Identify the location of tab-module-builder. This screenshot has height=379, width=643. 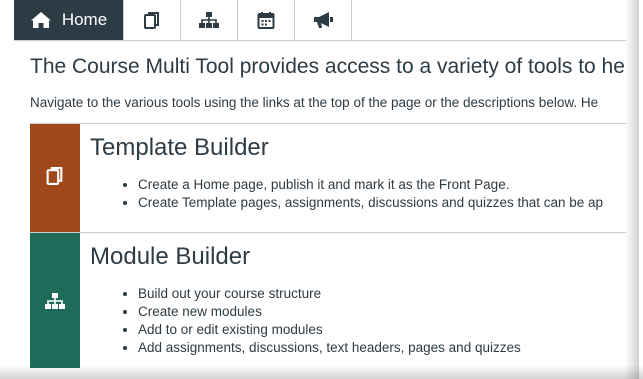
(209, 20).